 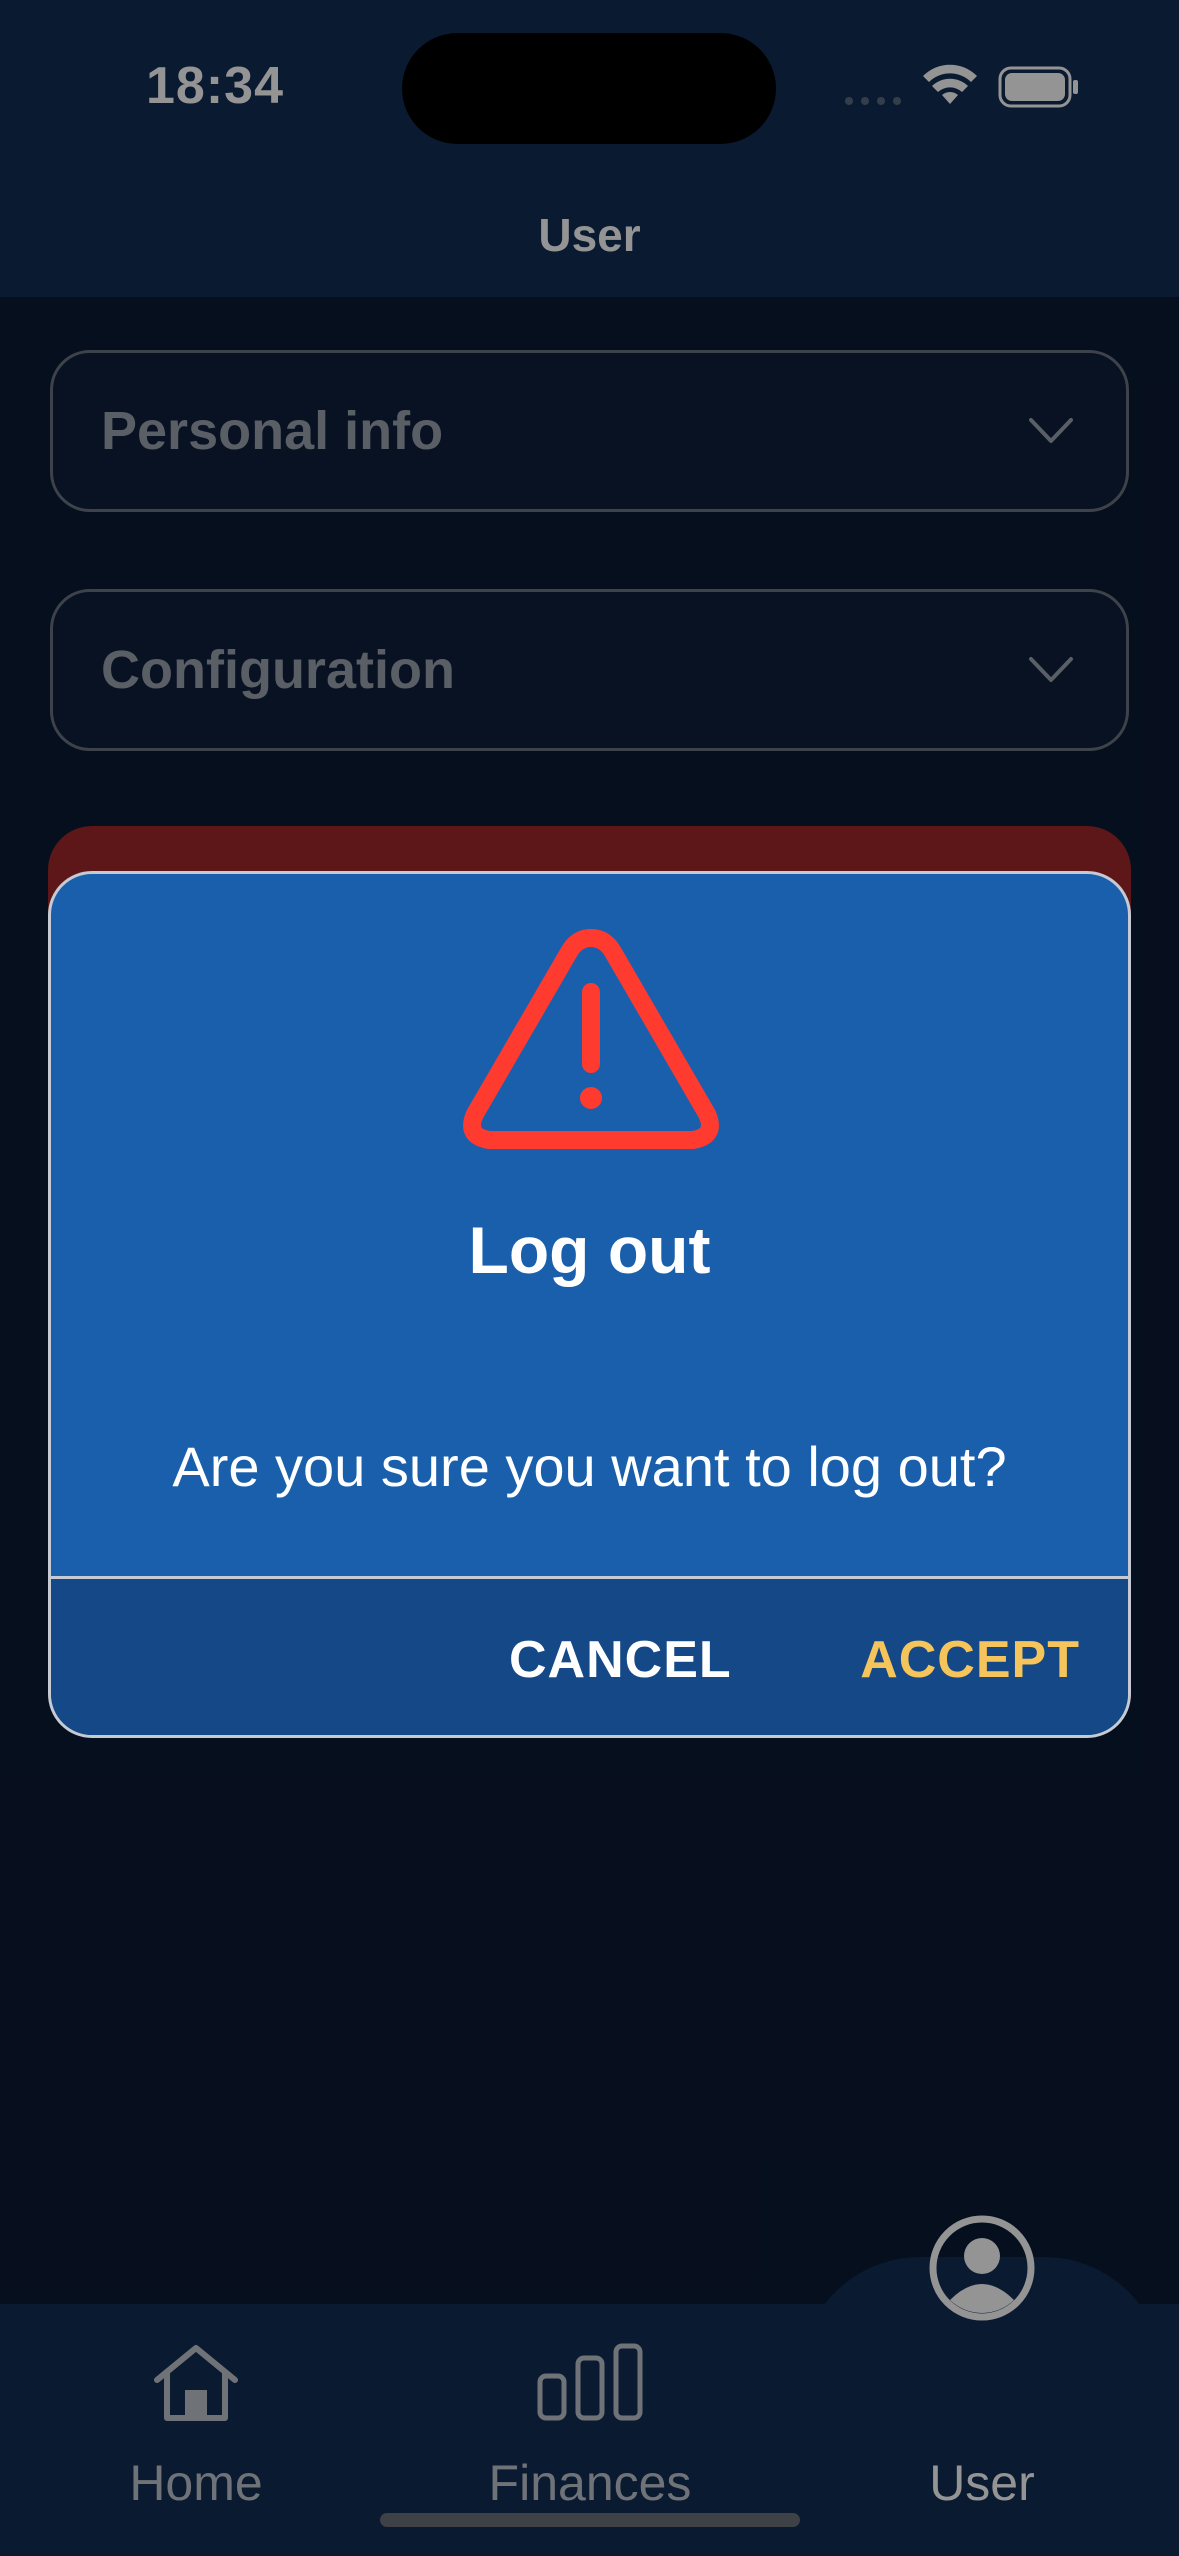 What do you see at coordinates (589, 1466) in the screenshot?
I see `dialog-message: Are you sure you want to log out?` at bounding box center [589, 1466].